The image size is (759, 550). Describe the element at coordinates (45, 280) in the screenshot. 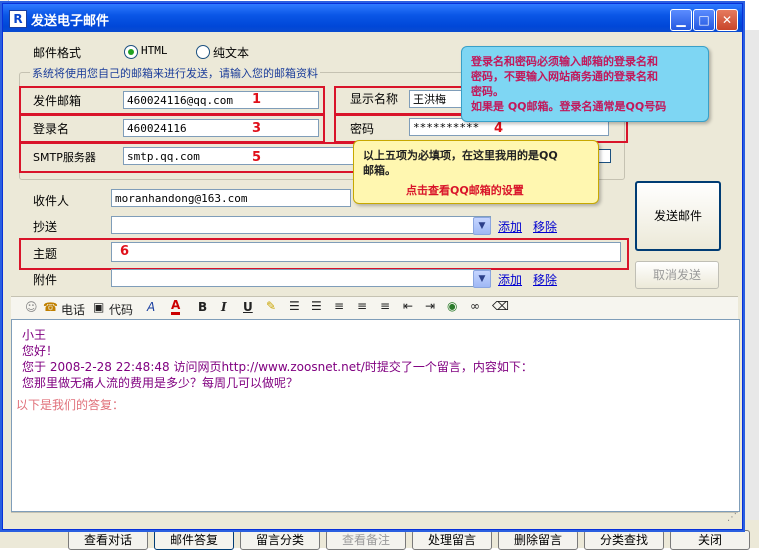

I see `attachment-label: 附件` at that location.